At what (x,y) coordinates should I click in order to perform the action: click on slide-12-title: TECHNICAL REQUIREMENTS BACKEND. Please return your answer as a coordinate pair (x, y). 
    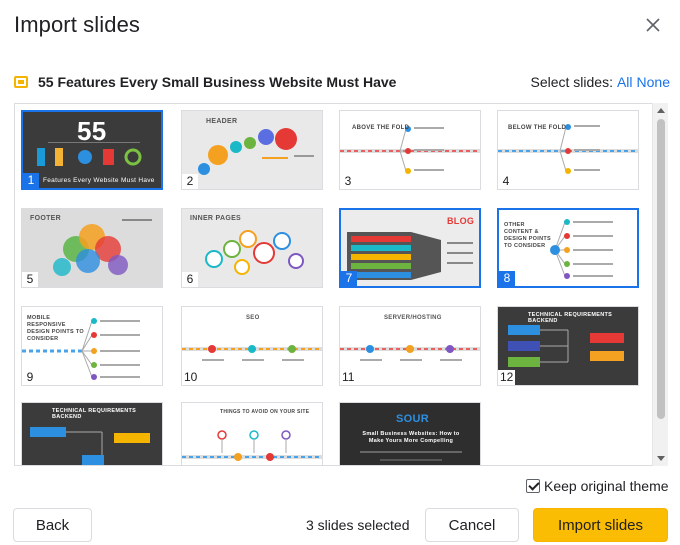
    Looking at the image, I should click on (570, 318).